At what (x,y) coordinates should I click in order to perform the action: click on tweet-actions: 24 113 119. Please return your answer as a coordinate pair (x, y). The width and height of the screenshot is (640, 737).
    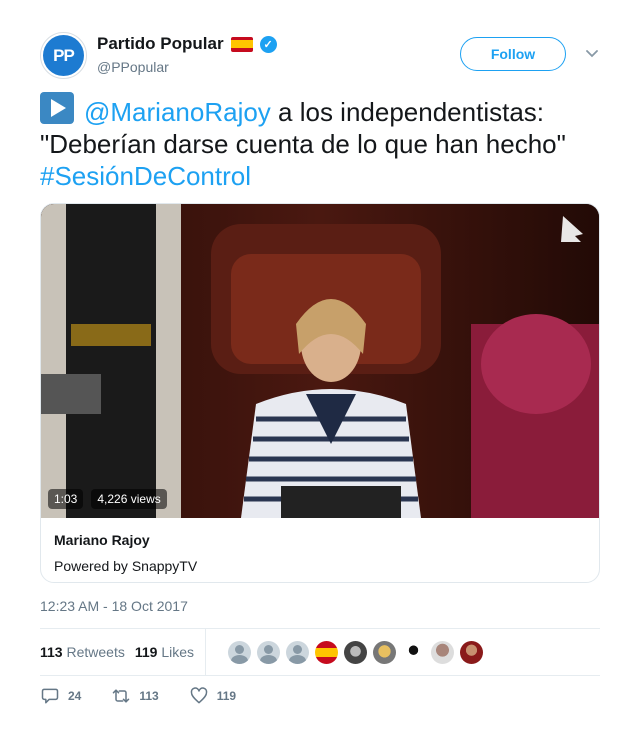
    Looking at the image, I should click on (138, 696).